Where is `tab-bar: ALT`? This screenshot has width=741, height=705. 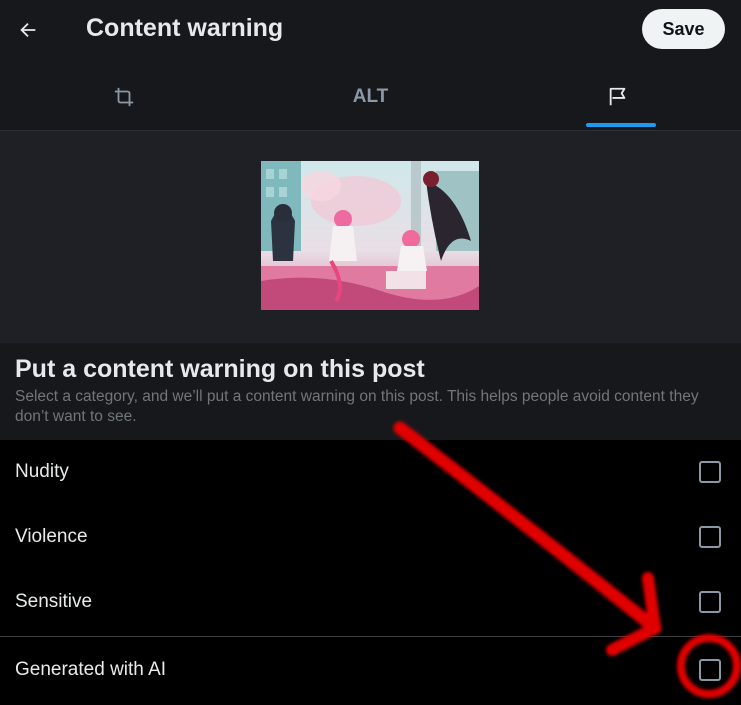
tab-bar: ALT is located at coordinates (370, 97).